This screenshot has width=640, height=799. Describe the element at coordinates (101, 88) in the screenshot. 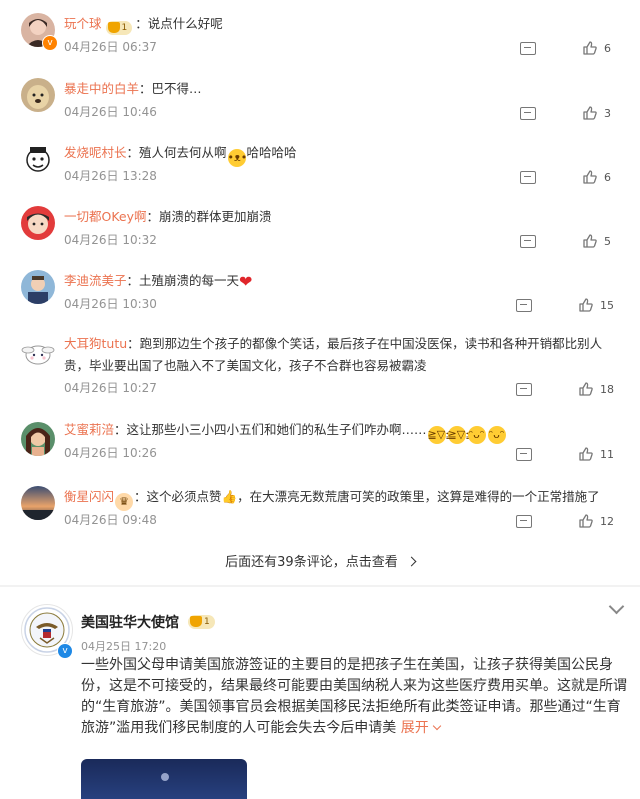

I see `username: 暴走中的白羊` at that location.